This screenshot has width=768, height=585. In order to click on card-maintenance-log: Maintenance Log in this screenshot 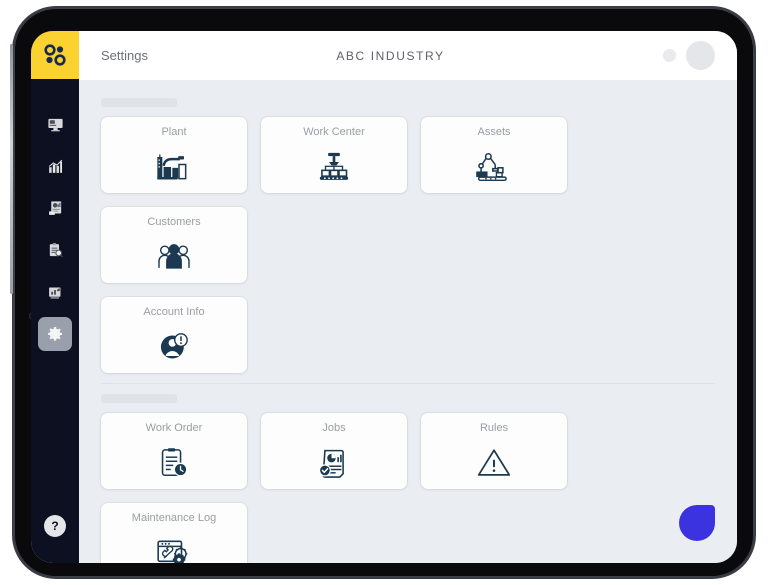, I will do `click(174, 533)`.